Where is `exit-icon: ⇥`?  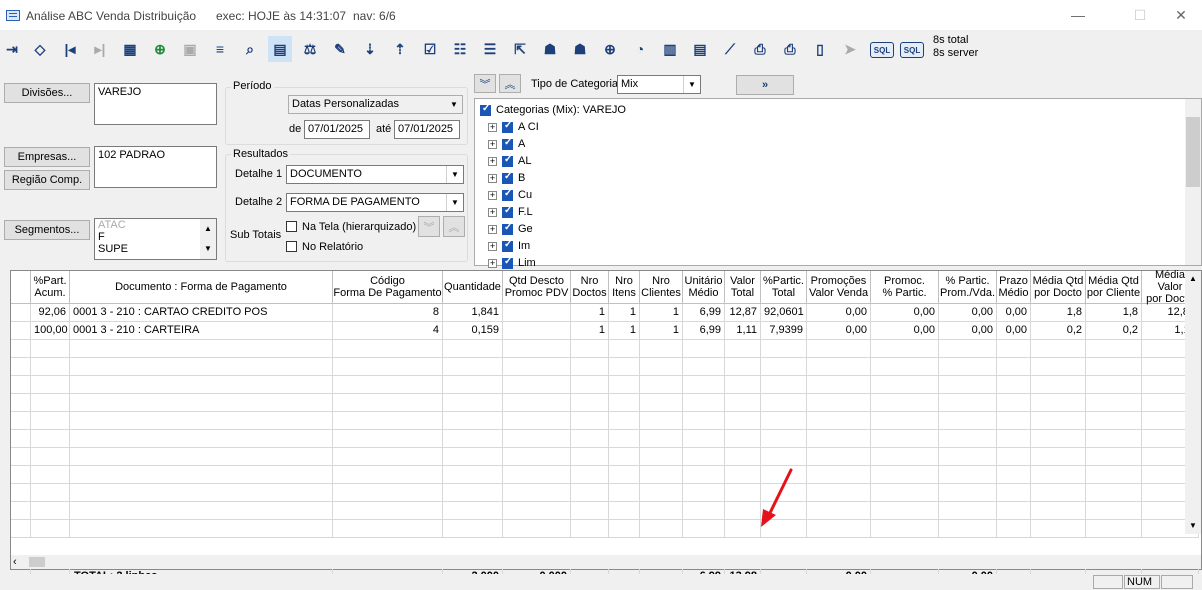 exit-icon: ⇥ is located at coordinates (12, 49).